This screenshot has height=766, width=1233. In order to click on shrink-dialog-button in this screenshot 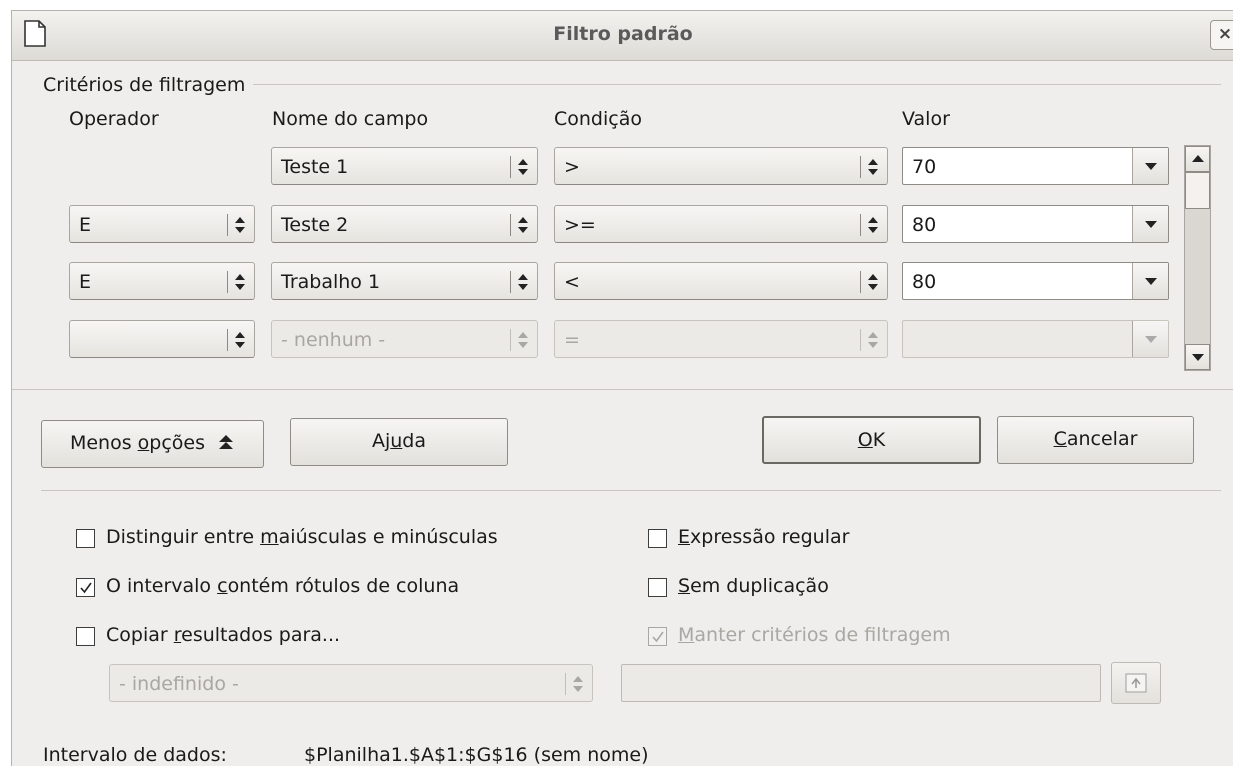, I will do `click(1136, 683)`.